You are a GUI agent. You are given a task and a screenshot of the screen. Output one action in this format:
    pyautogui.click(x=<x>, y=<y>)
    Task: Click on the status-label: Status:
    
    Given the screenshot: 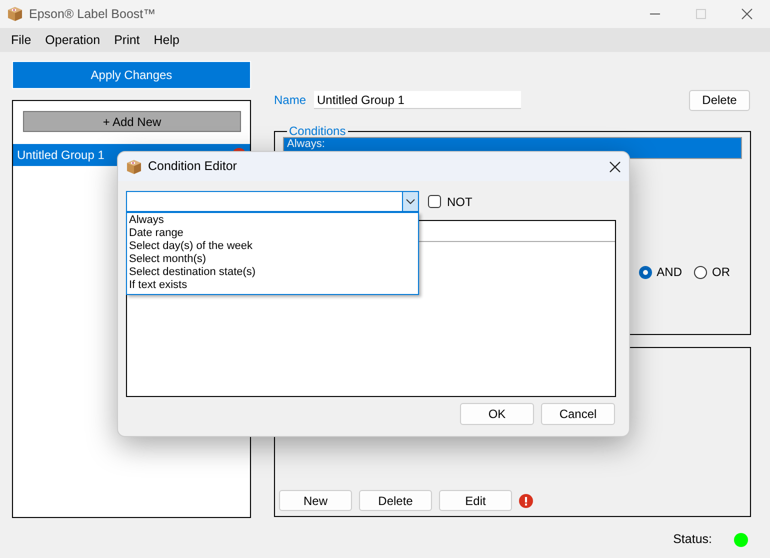 What is the action you would take?
    pyautogui.click(x=692, y=539)
    